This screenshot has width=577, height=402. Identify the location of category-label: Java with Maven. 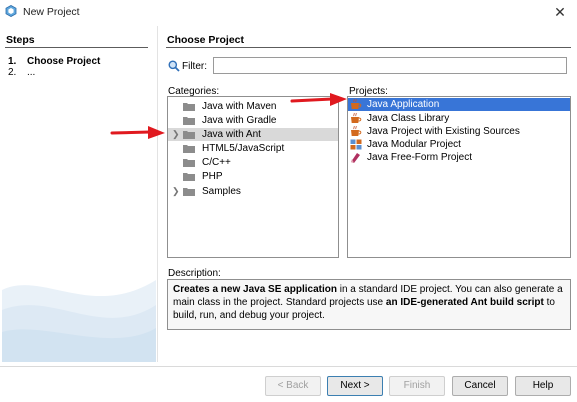
(239, 106).